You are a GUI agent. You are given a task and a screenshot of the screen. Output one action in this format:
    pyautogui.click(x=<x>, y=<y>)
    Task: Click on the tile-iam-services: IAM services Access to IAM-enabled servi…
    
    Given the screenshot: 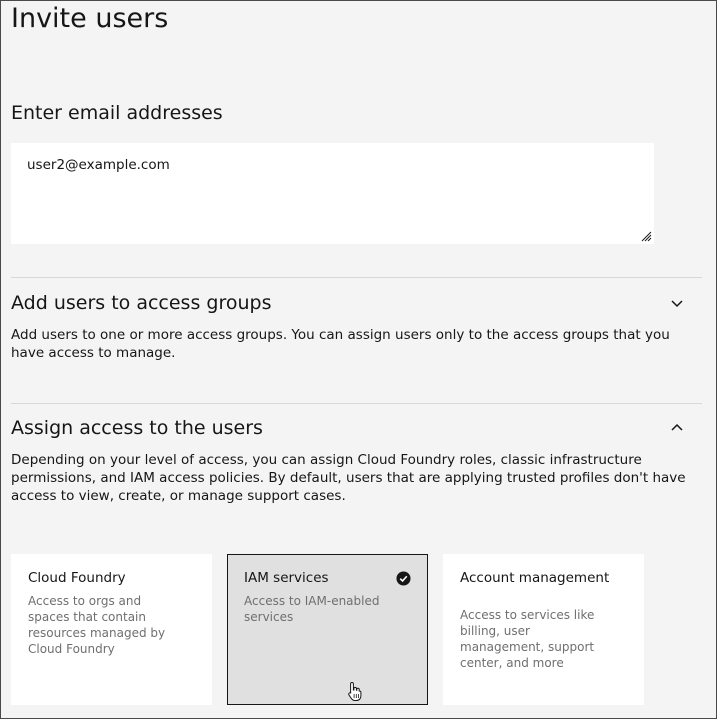 What is the action you would take?
    pyautogui.click(x=327, y=629)
    